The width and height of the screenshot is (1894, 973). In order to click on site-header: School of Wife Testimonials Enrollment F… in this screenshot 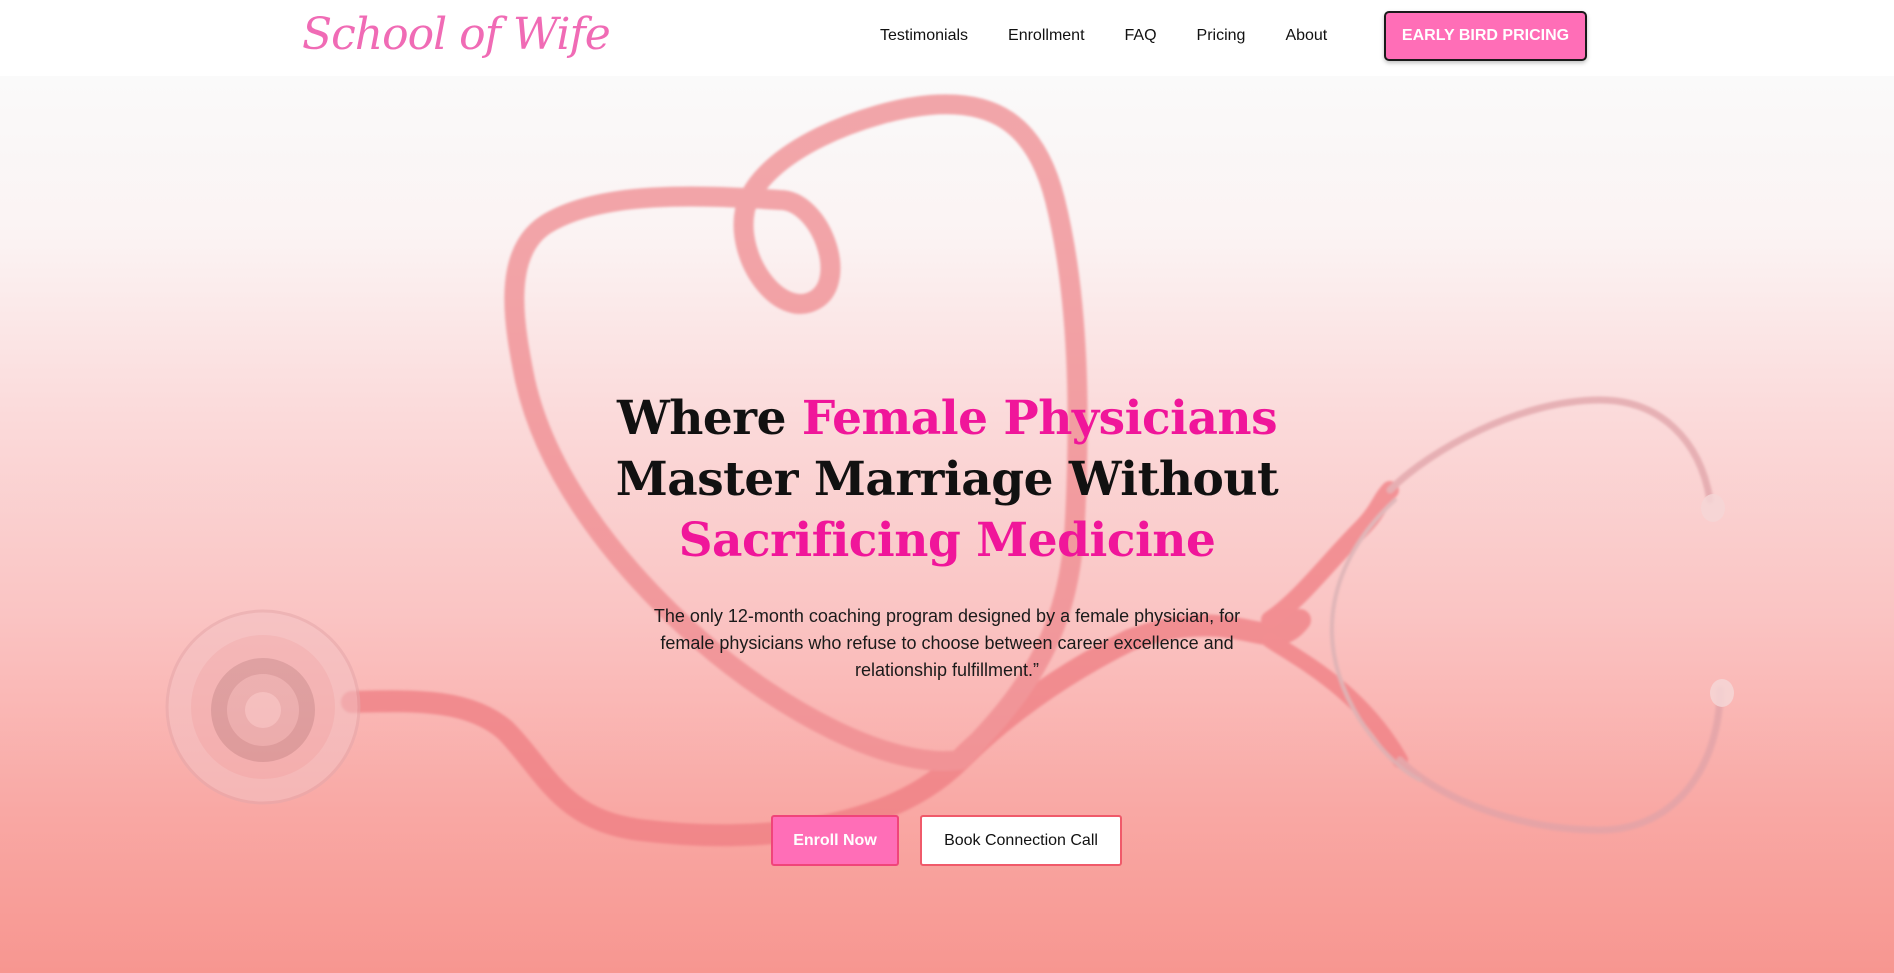, I will do `click(947, 38)`.